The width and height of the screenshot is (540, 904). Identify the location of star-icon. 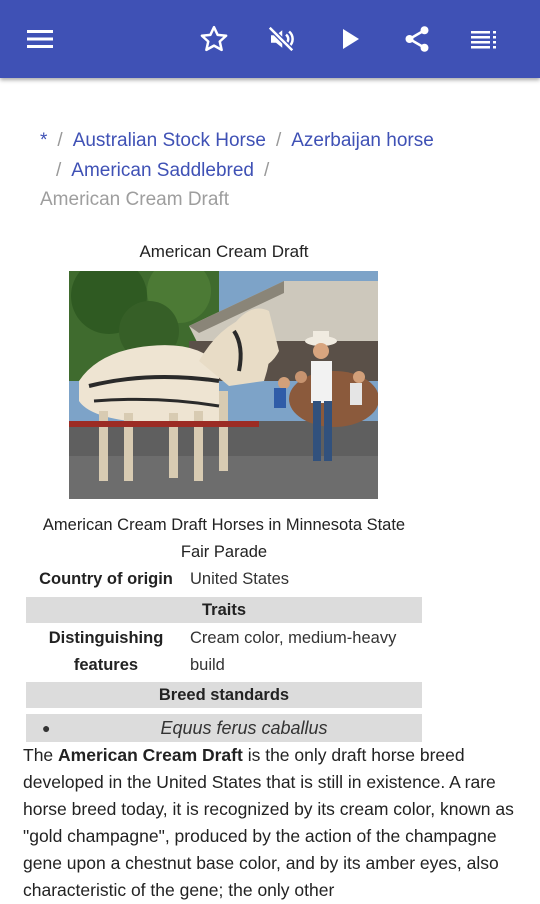
(214, 38).